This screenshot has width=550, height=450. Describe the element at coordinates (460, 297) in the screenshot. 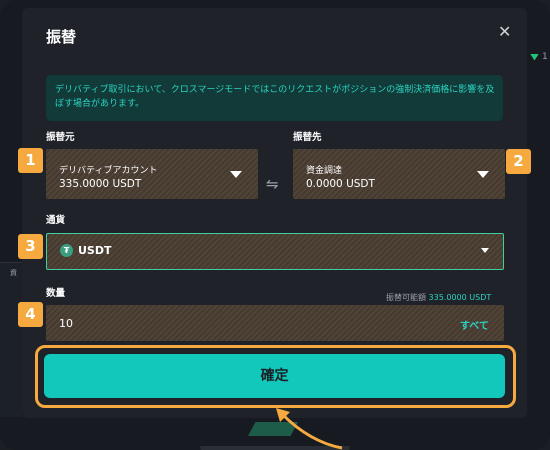

I see `available-value: 335.0000 USDT` at that location.